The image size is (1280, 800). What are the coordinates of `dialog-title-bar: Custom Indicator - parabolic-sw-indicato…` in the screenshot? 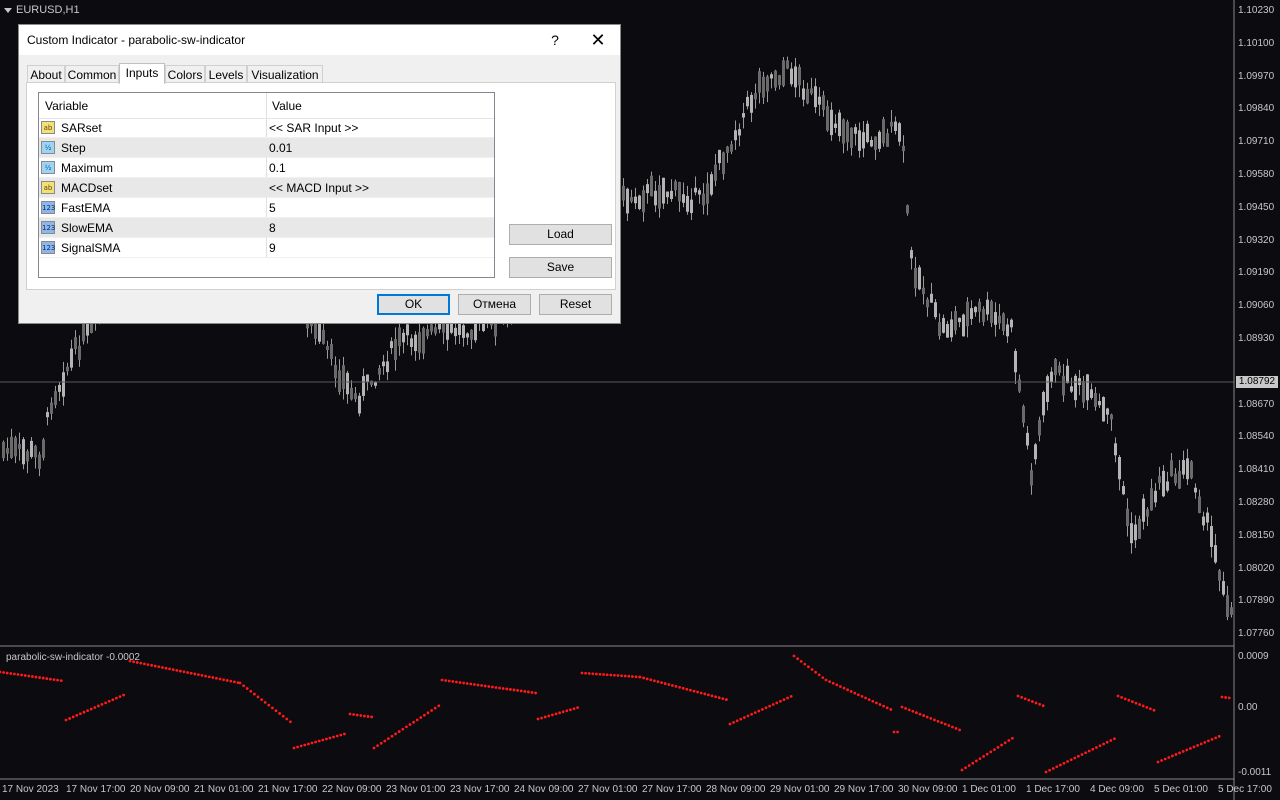 It's located at (319, 40).